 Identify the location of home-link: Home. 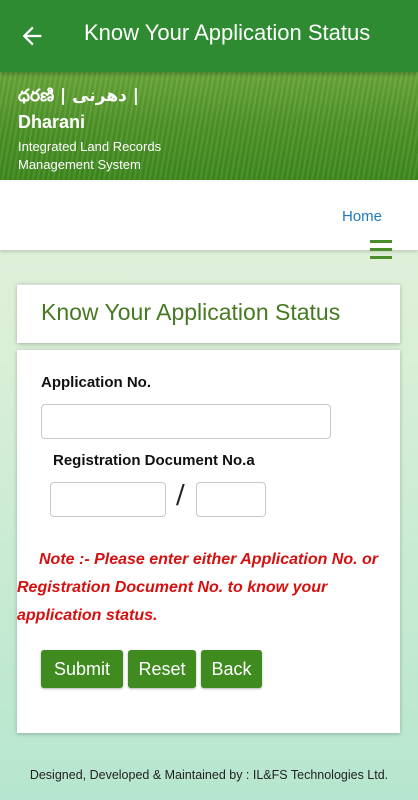
(362, 216).